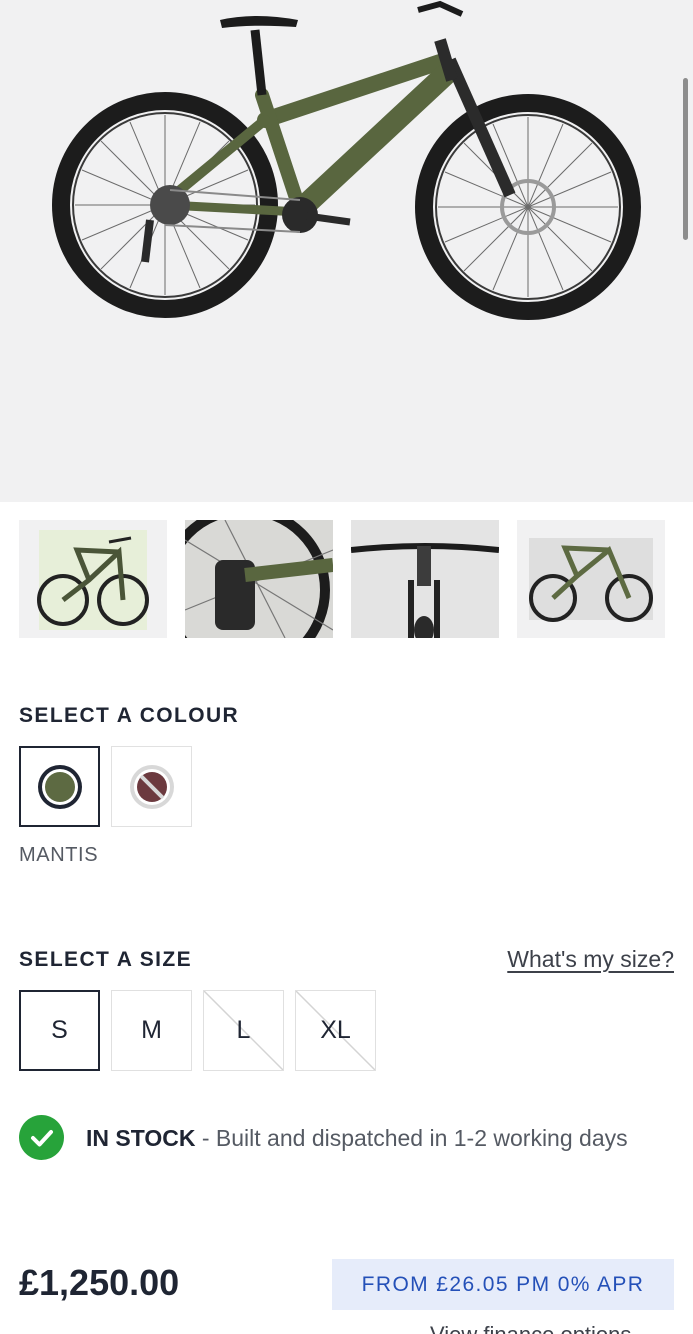 This screenshot has width=693, height=1334. I want to click on colour-heading: SELECT A COLOUR, so click(129, 715).